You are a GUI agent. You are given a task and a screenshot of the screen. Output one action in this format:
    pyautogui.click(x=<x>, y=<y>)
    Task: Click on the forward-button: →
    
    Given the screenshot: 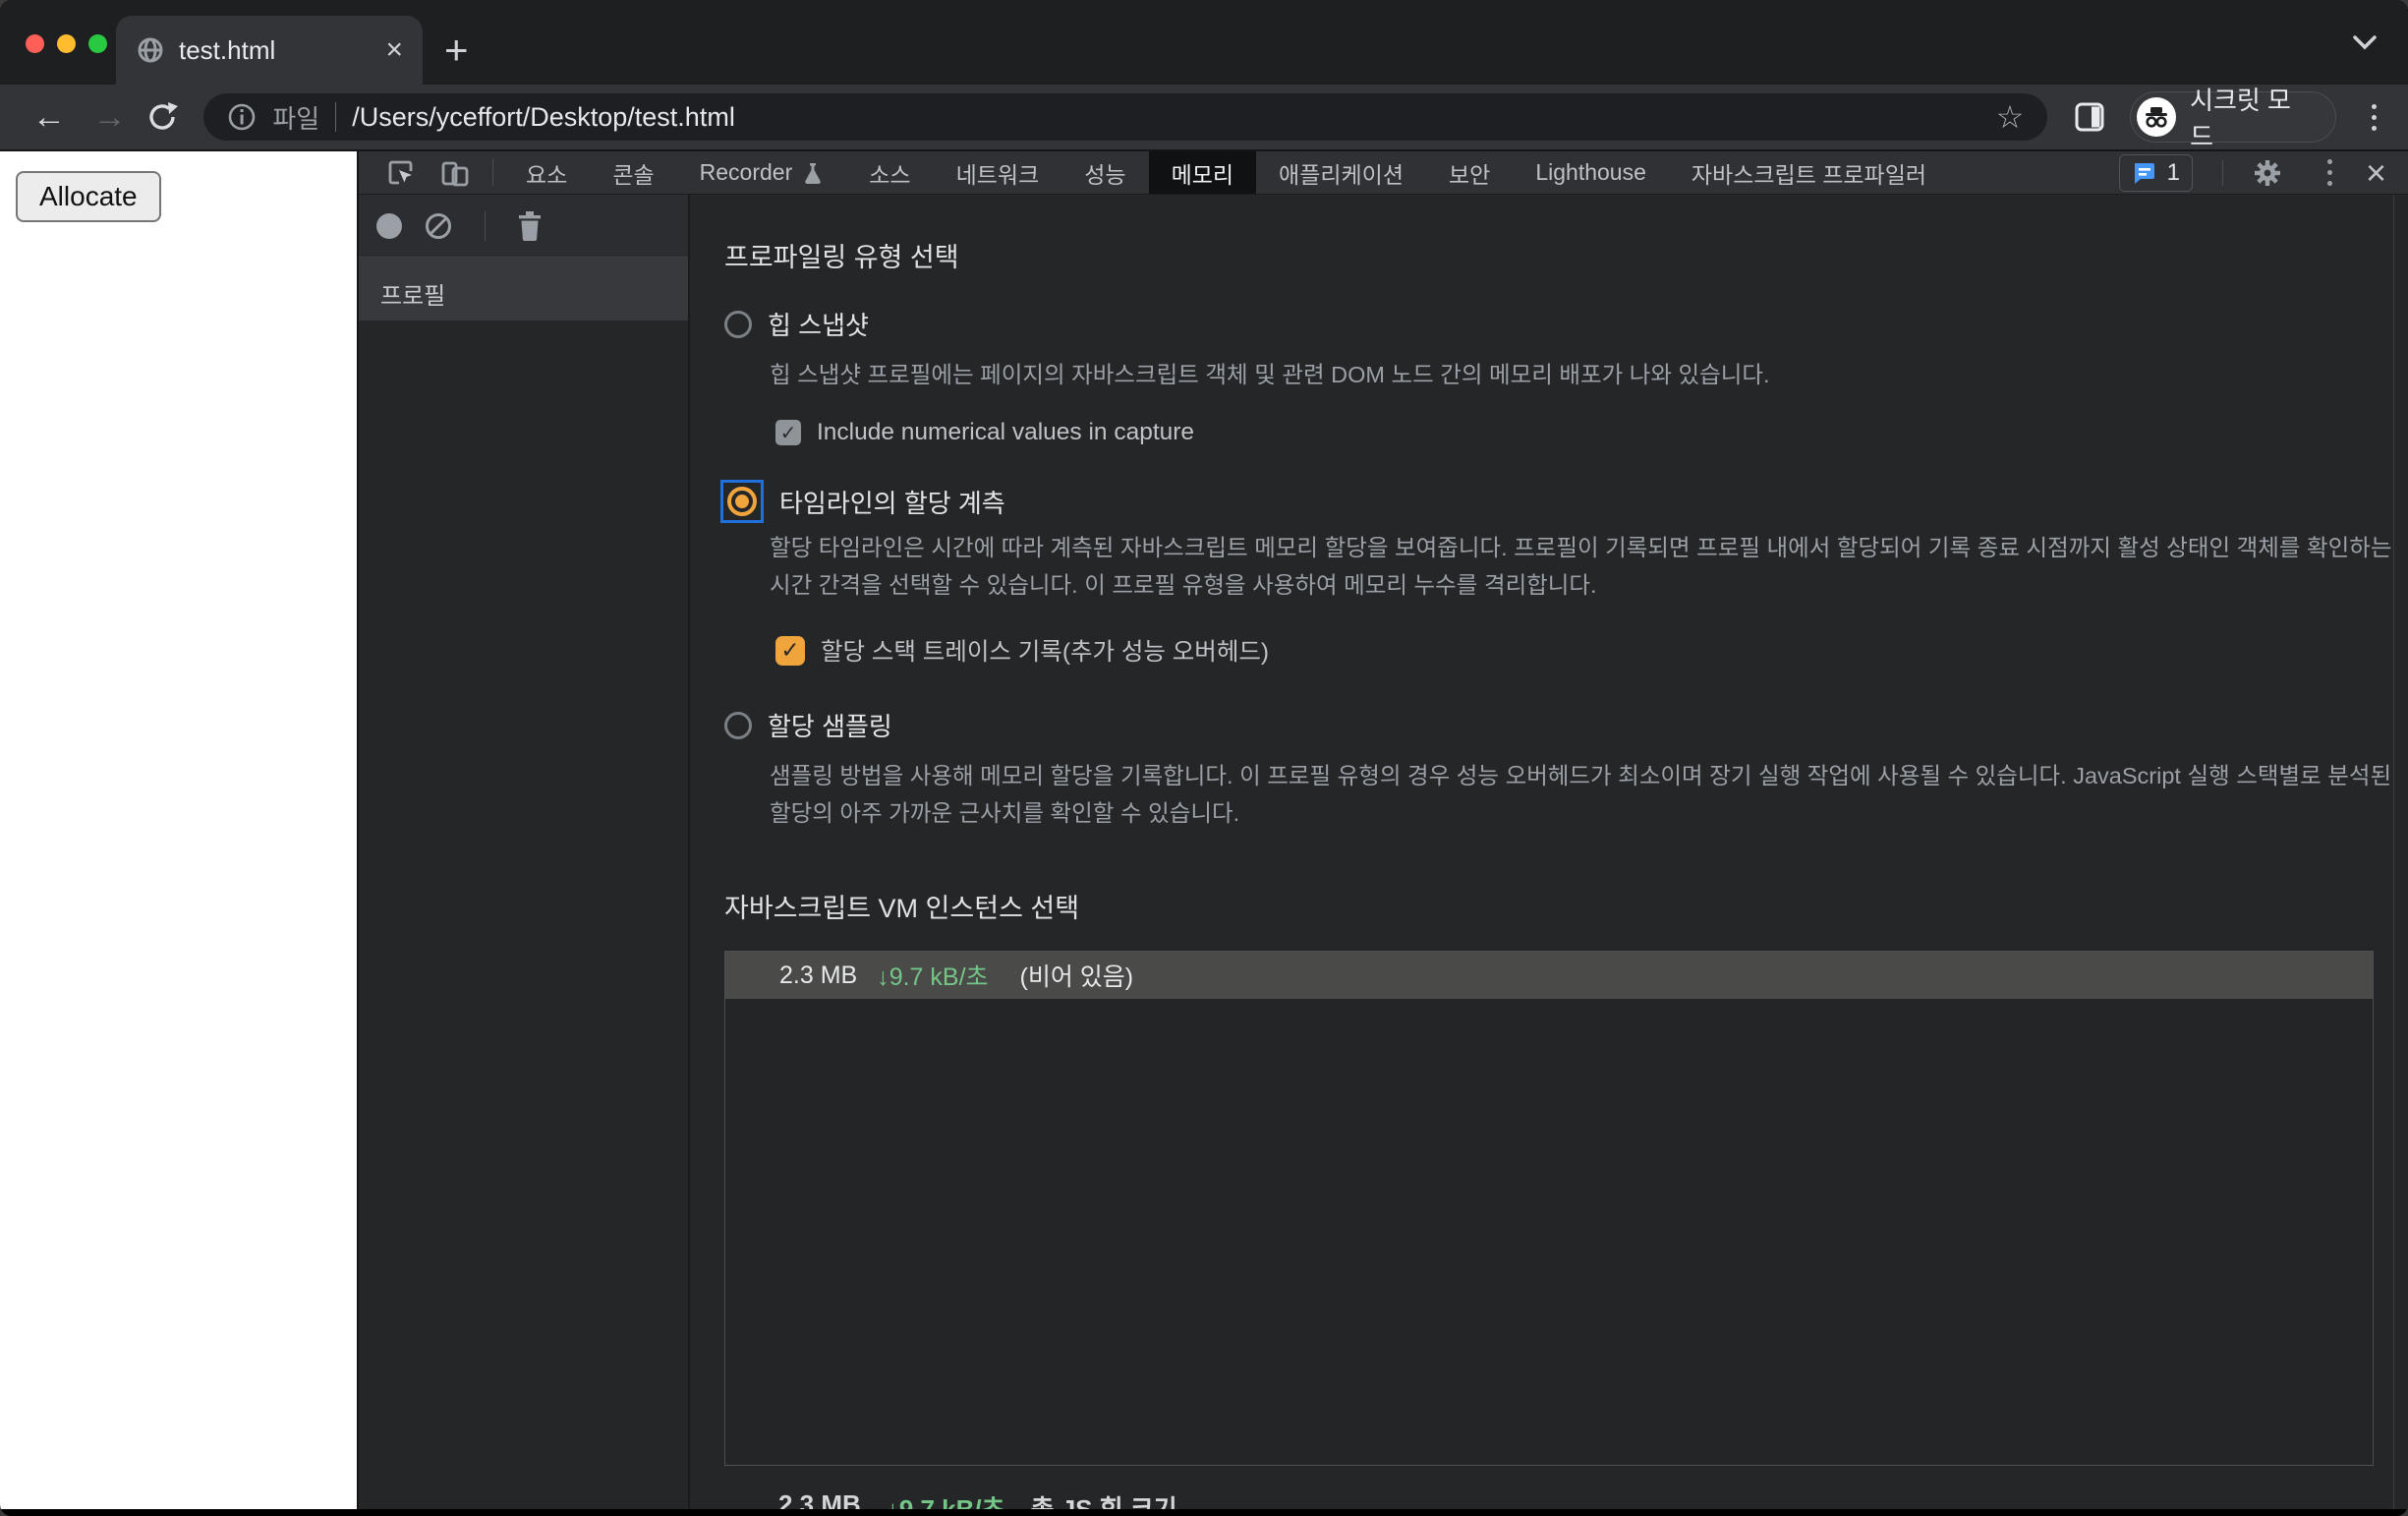 What is the action you would take?
    pyautogui.click(x=110, y=117)
    